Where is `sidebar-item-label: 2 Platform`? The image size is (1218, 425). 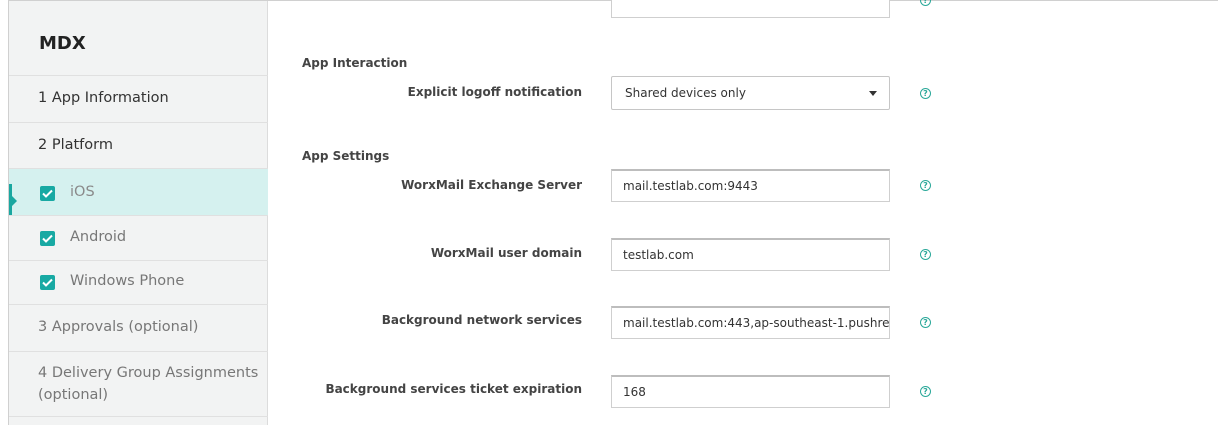 sidebar-item-label: 2 Platform is located at coordinates (75, 145).